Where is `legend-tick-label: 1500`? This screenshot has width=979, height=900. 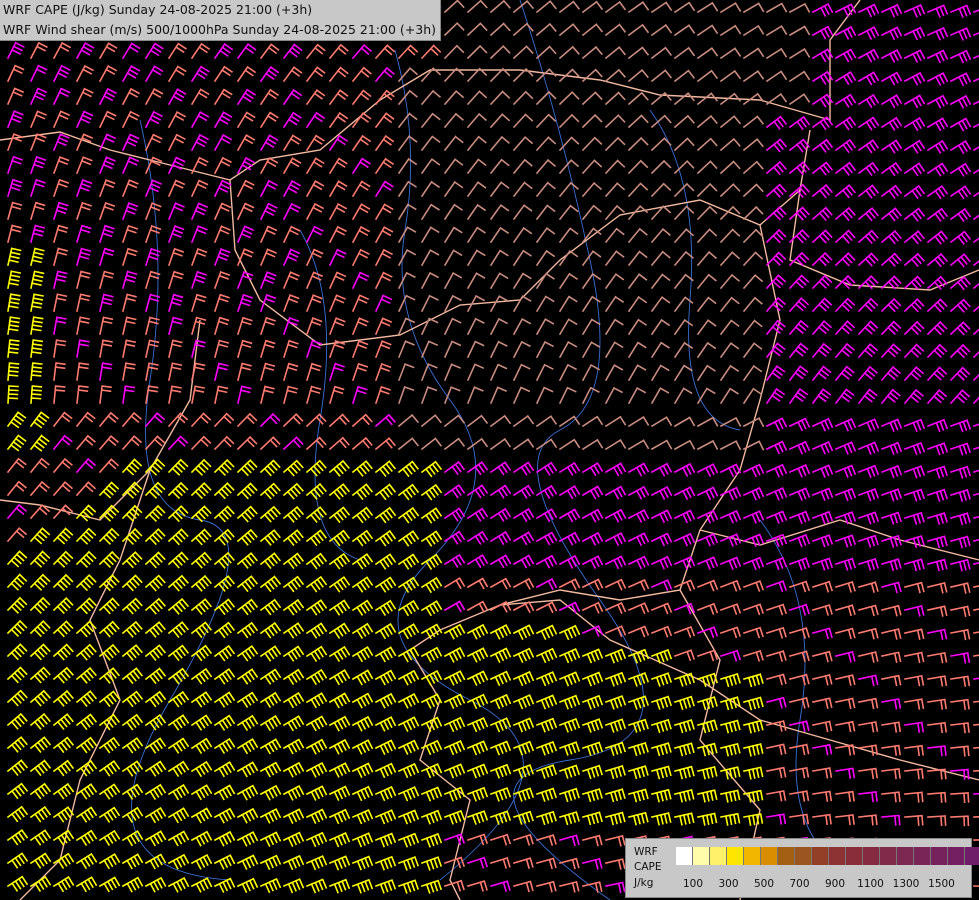
legend-tick-label: 1500 is located at coordinates (941, 884).